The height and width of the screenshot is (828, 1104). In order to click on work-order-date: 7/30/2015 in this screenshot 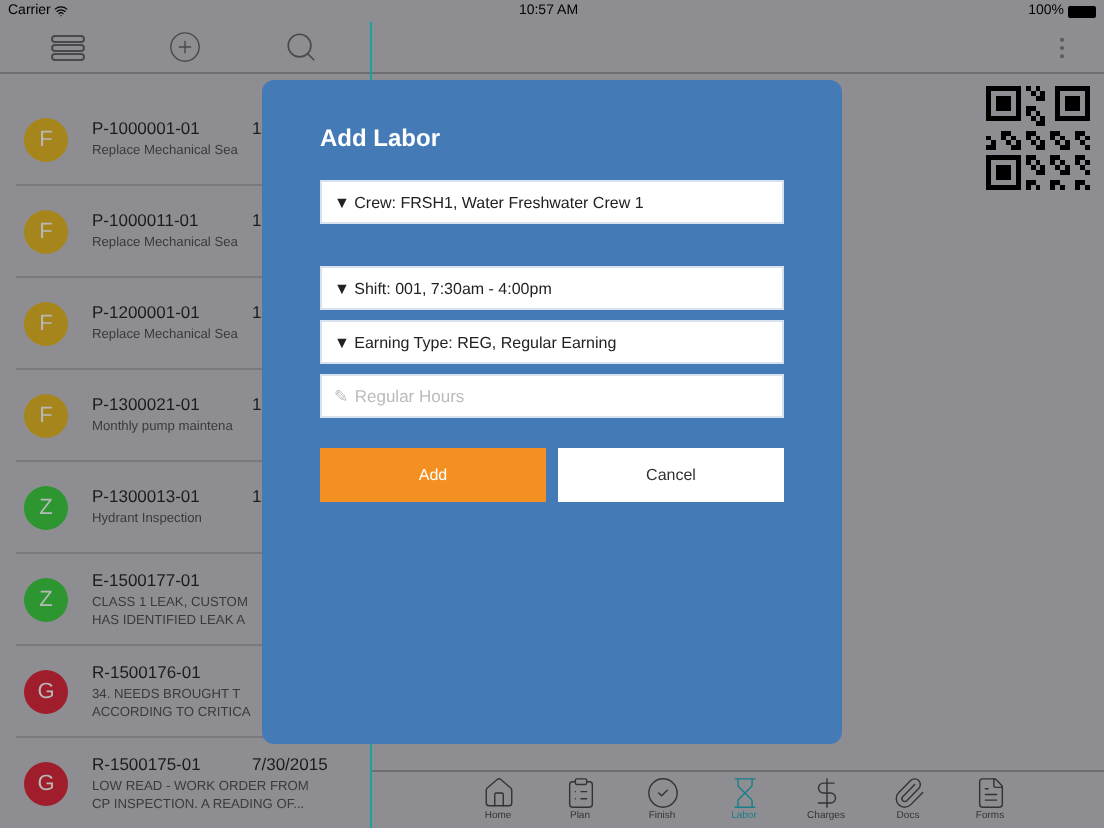, I will do `click(290, 763)`.